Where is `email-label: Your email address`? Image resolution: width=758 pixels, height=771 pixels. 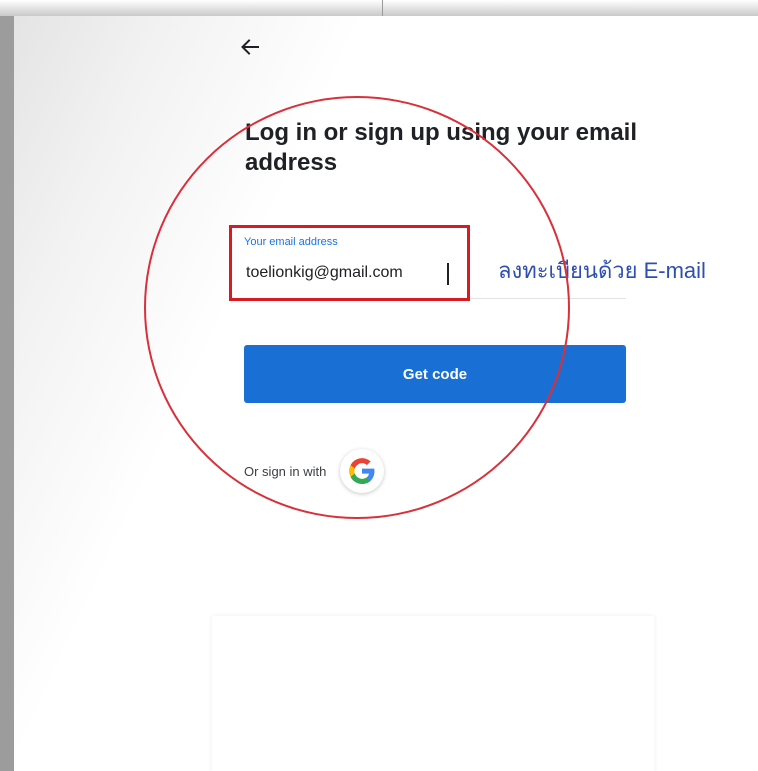
email-label: Your email address is located at coordinates (291, 242).